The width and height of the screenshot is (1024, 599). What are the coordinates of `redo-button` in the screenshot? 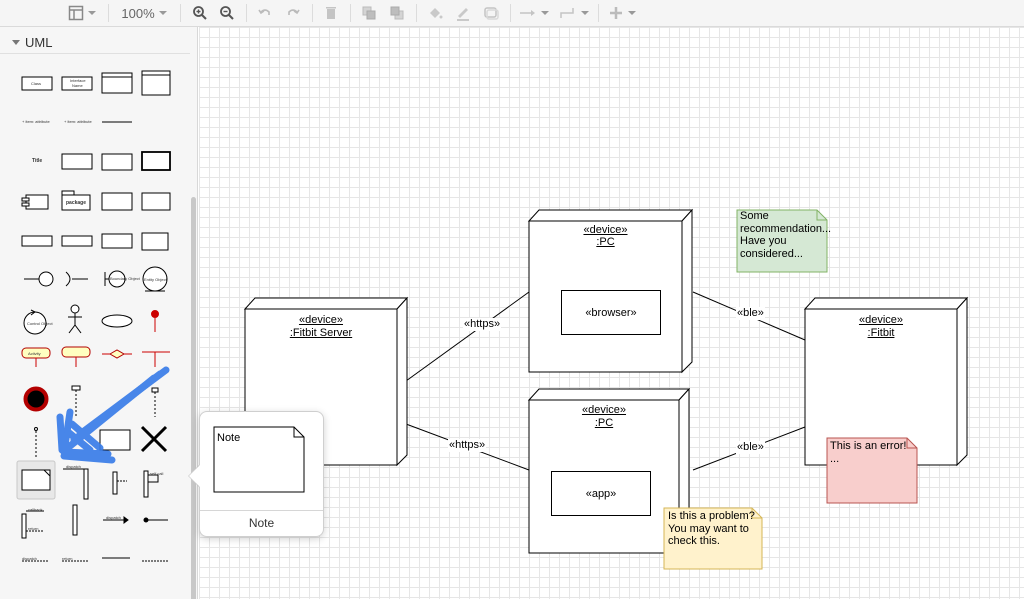 It's located at (293, 13).